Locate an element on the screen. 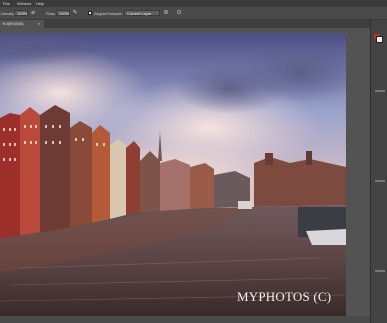 Image resolution: width=387 pixels, height=323 pixels. airbrush-icon: ⌀ is located at coordinates (33, 13).